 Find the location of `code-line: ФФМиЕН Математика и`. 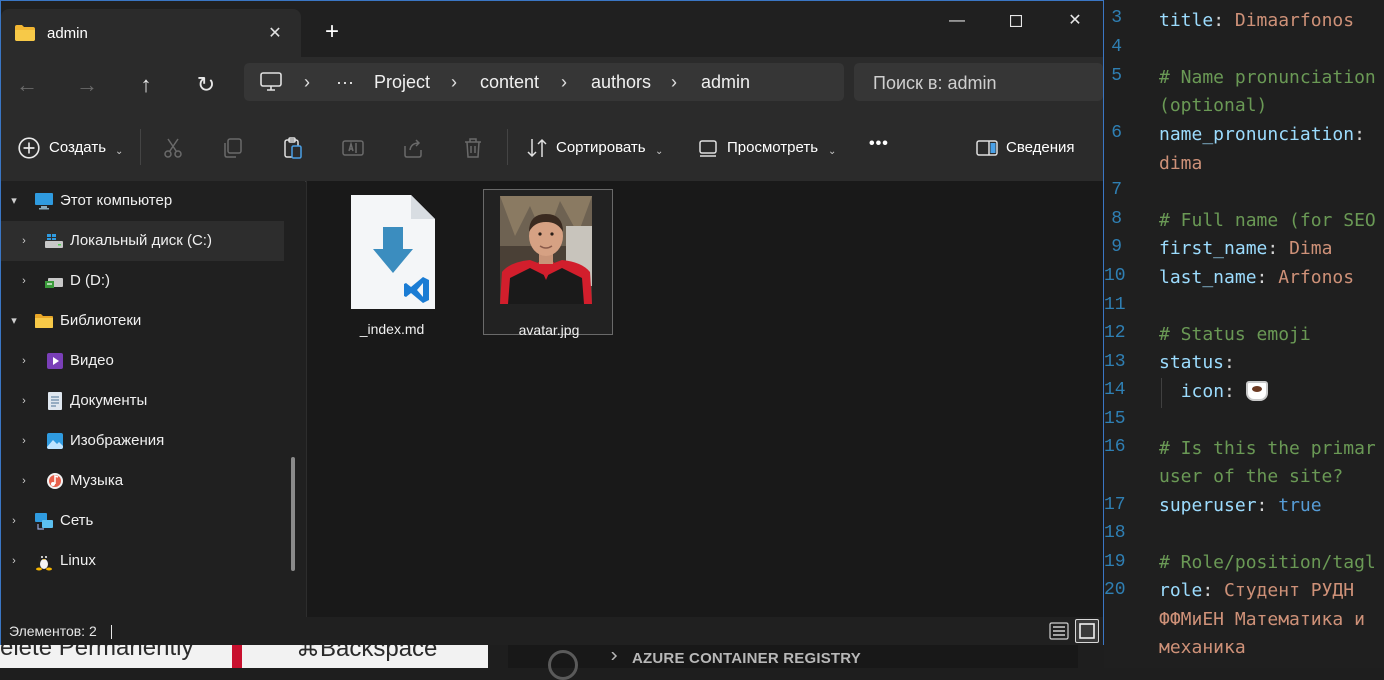

code-line: ФФМиЕН Математика и is located at coordinates (1262, 619).